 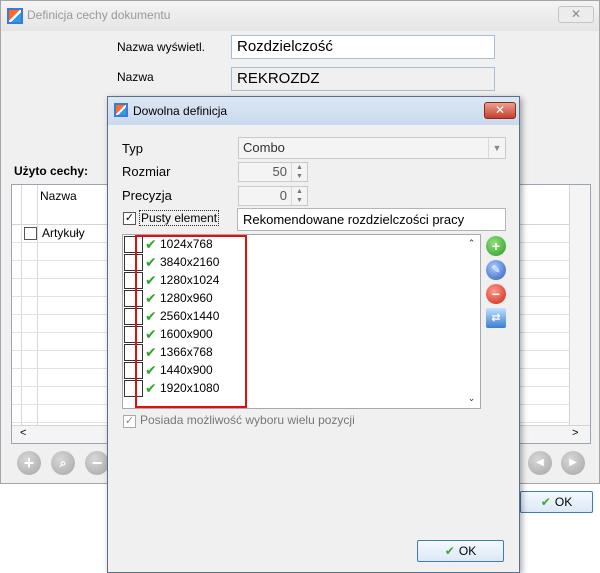 I want to click on row-checkbox, so click(x=30, y=233).